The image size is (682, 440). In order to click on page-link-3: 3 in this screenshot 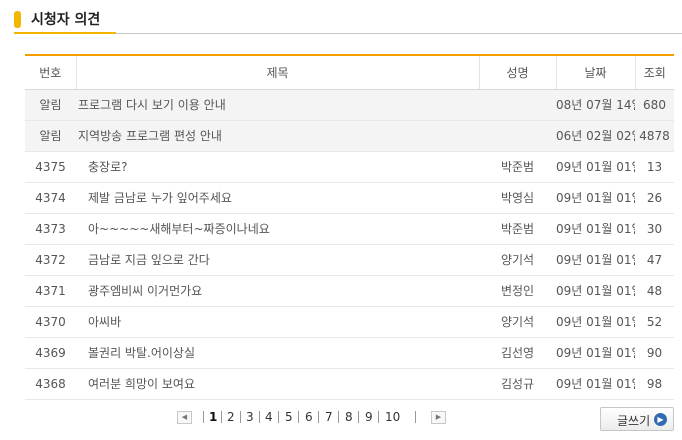, I will do `click(250, 417)`.